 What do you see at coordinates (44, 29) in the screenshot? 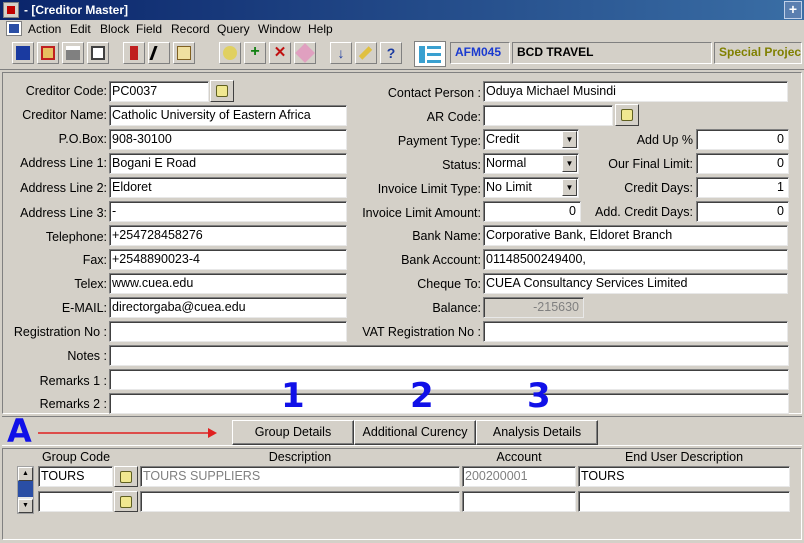
I see `menu-action: Action` at bounding box center [44, 29].